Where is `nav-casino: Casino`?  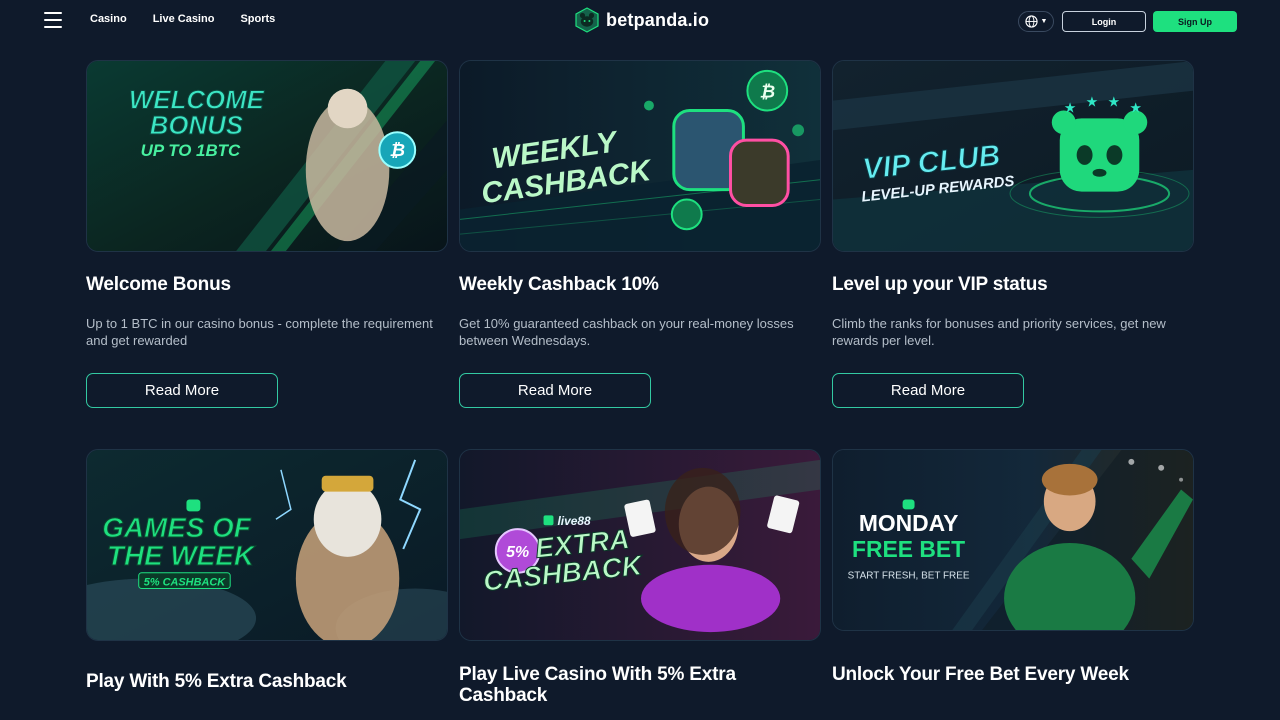
nav-casino: Casino is located at coordinates (108, 19).